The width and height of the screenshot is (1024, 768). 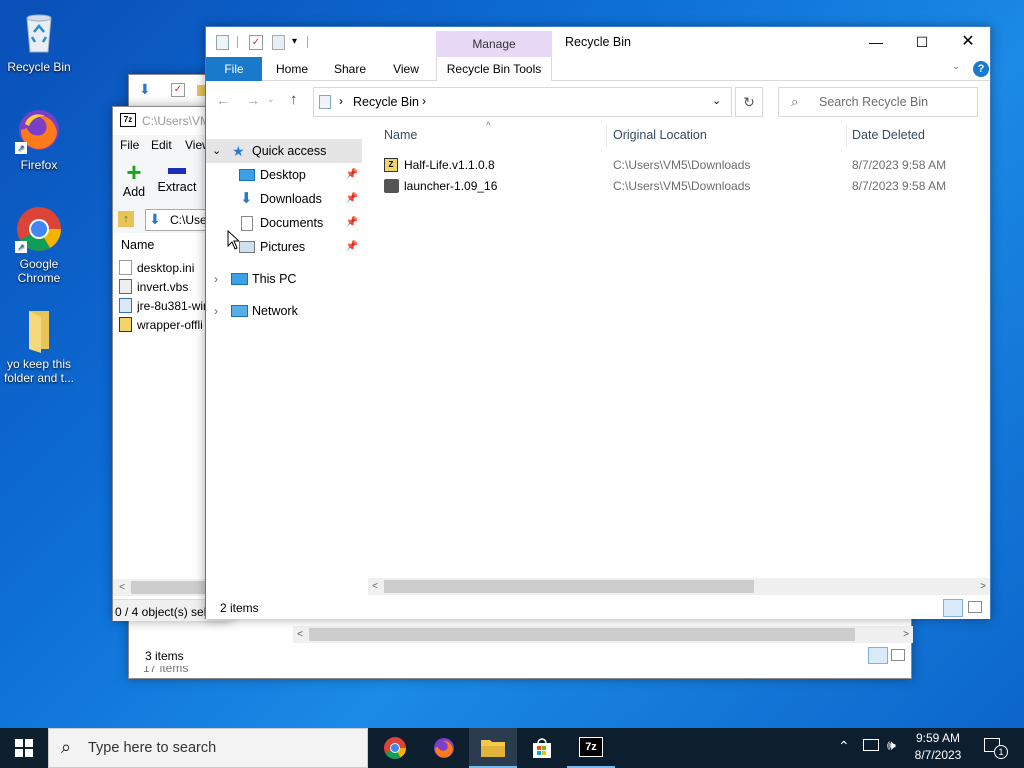 What do you see at coordinates (39, 139) in the screenshot?
I see `desktop-icon-firefox: ↗ Firefox` at bounding box center [39, 139].